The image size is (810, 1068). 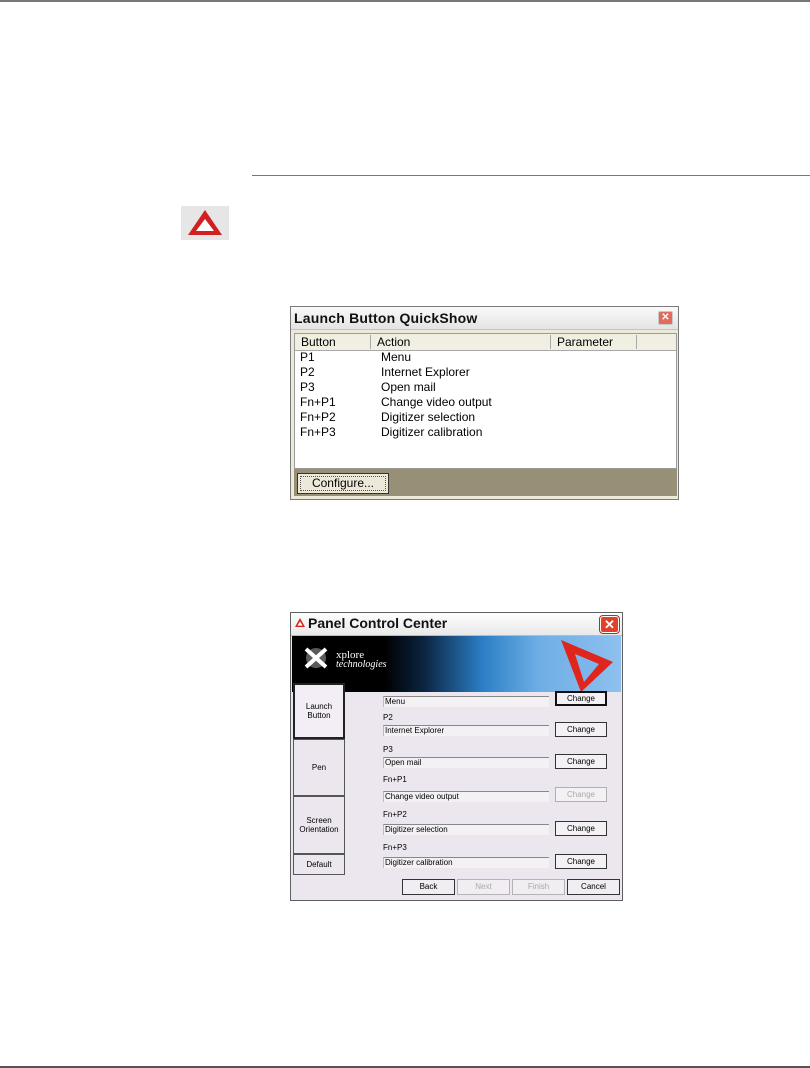 I want to click on row-button: Fn+P2, so click(x=318, y=417).